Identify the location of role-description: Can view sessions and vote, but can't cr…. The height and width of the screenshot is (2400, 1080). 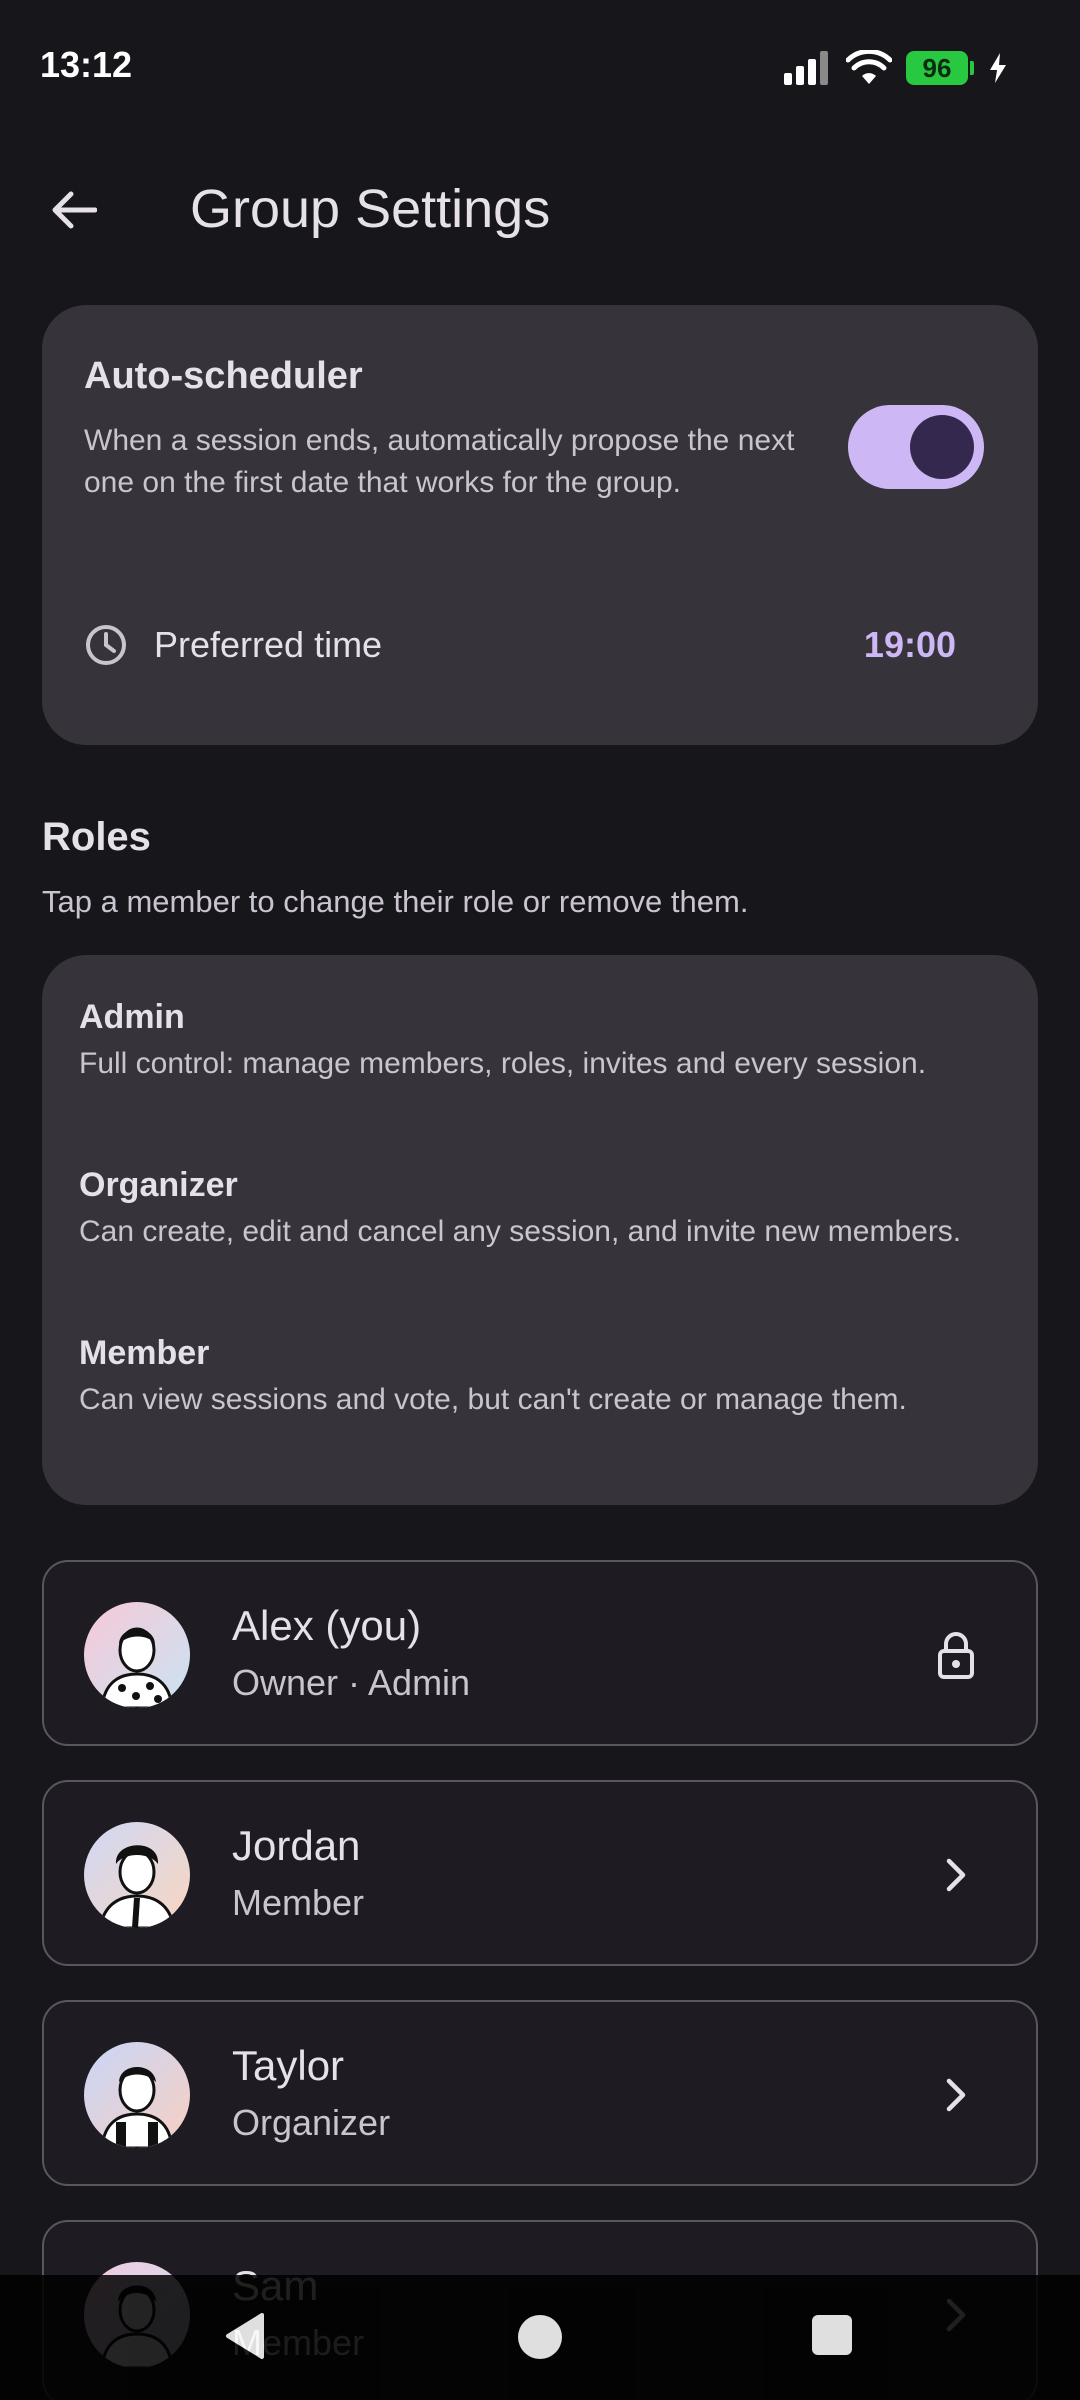
(493, 1399).